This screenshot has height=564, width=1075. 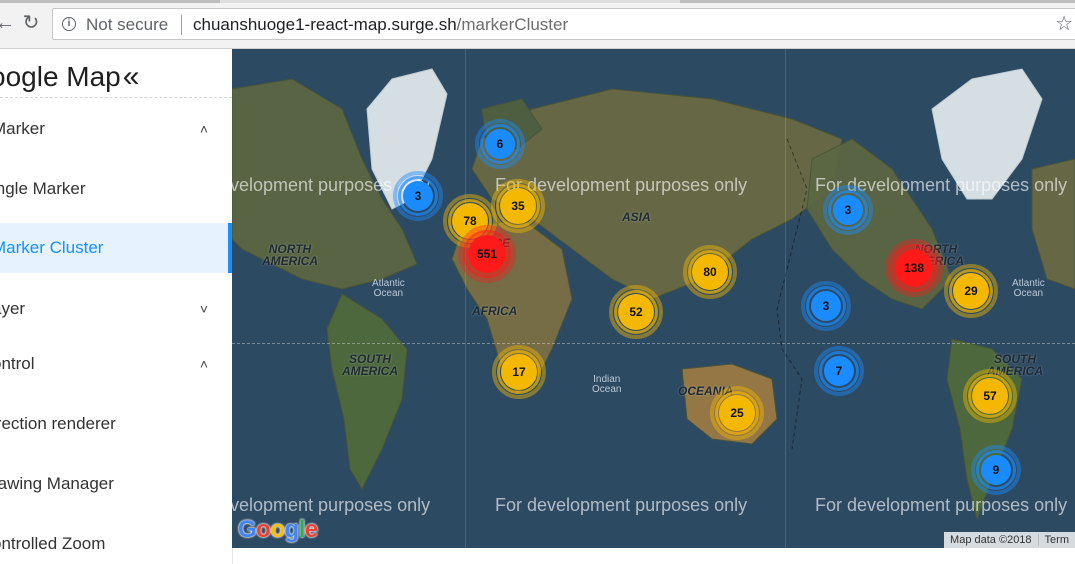 What do you see at coordinates (325, 24) in the screenshot?
I see `url-host: chuanshuoge1-react-map.surge.sh` at bounding box center [325, 24].